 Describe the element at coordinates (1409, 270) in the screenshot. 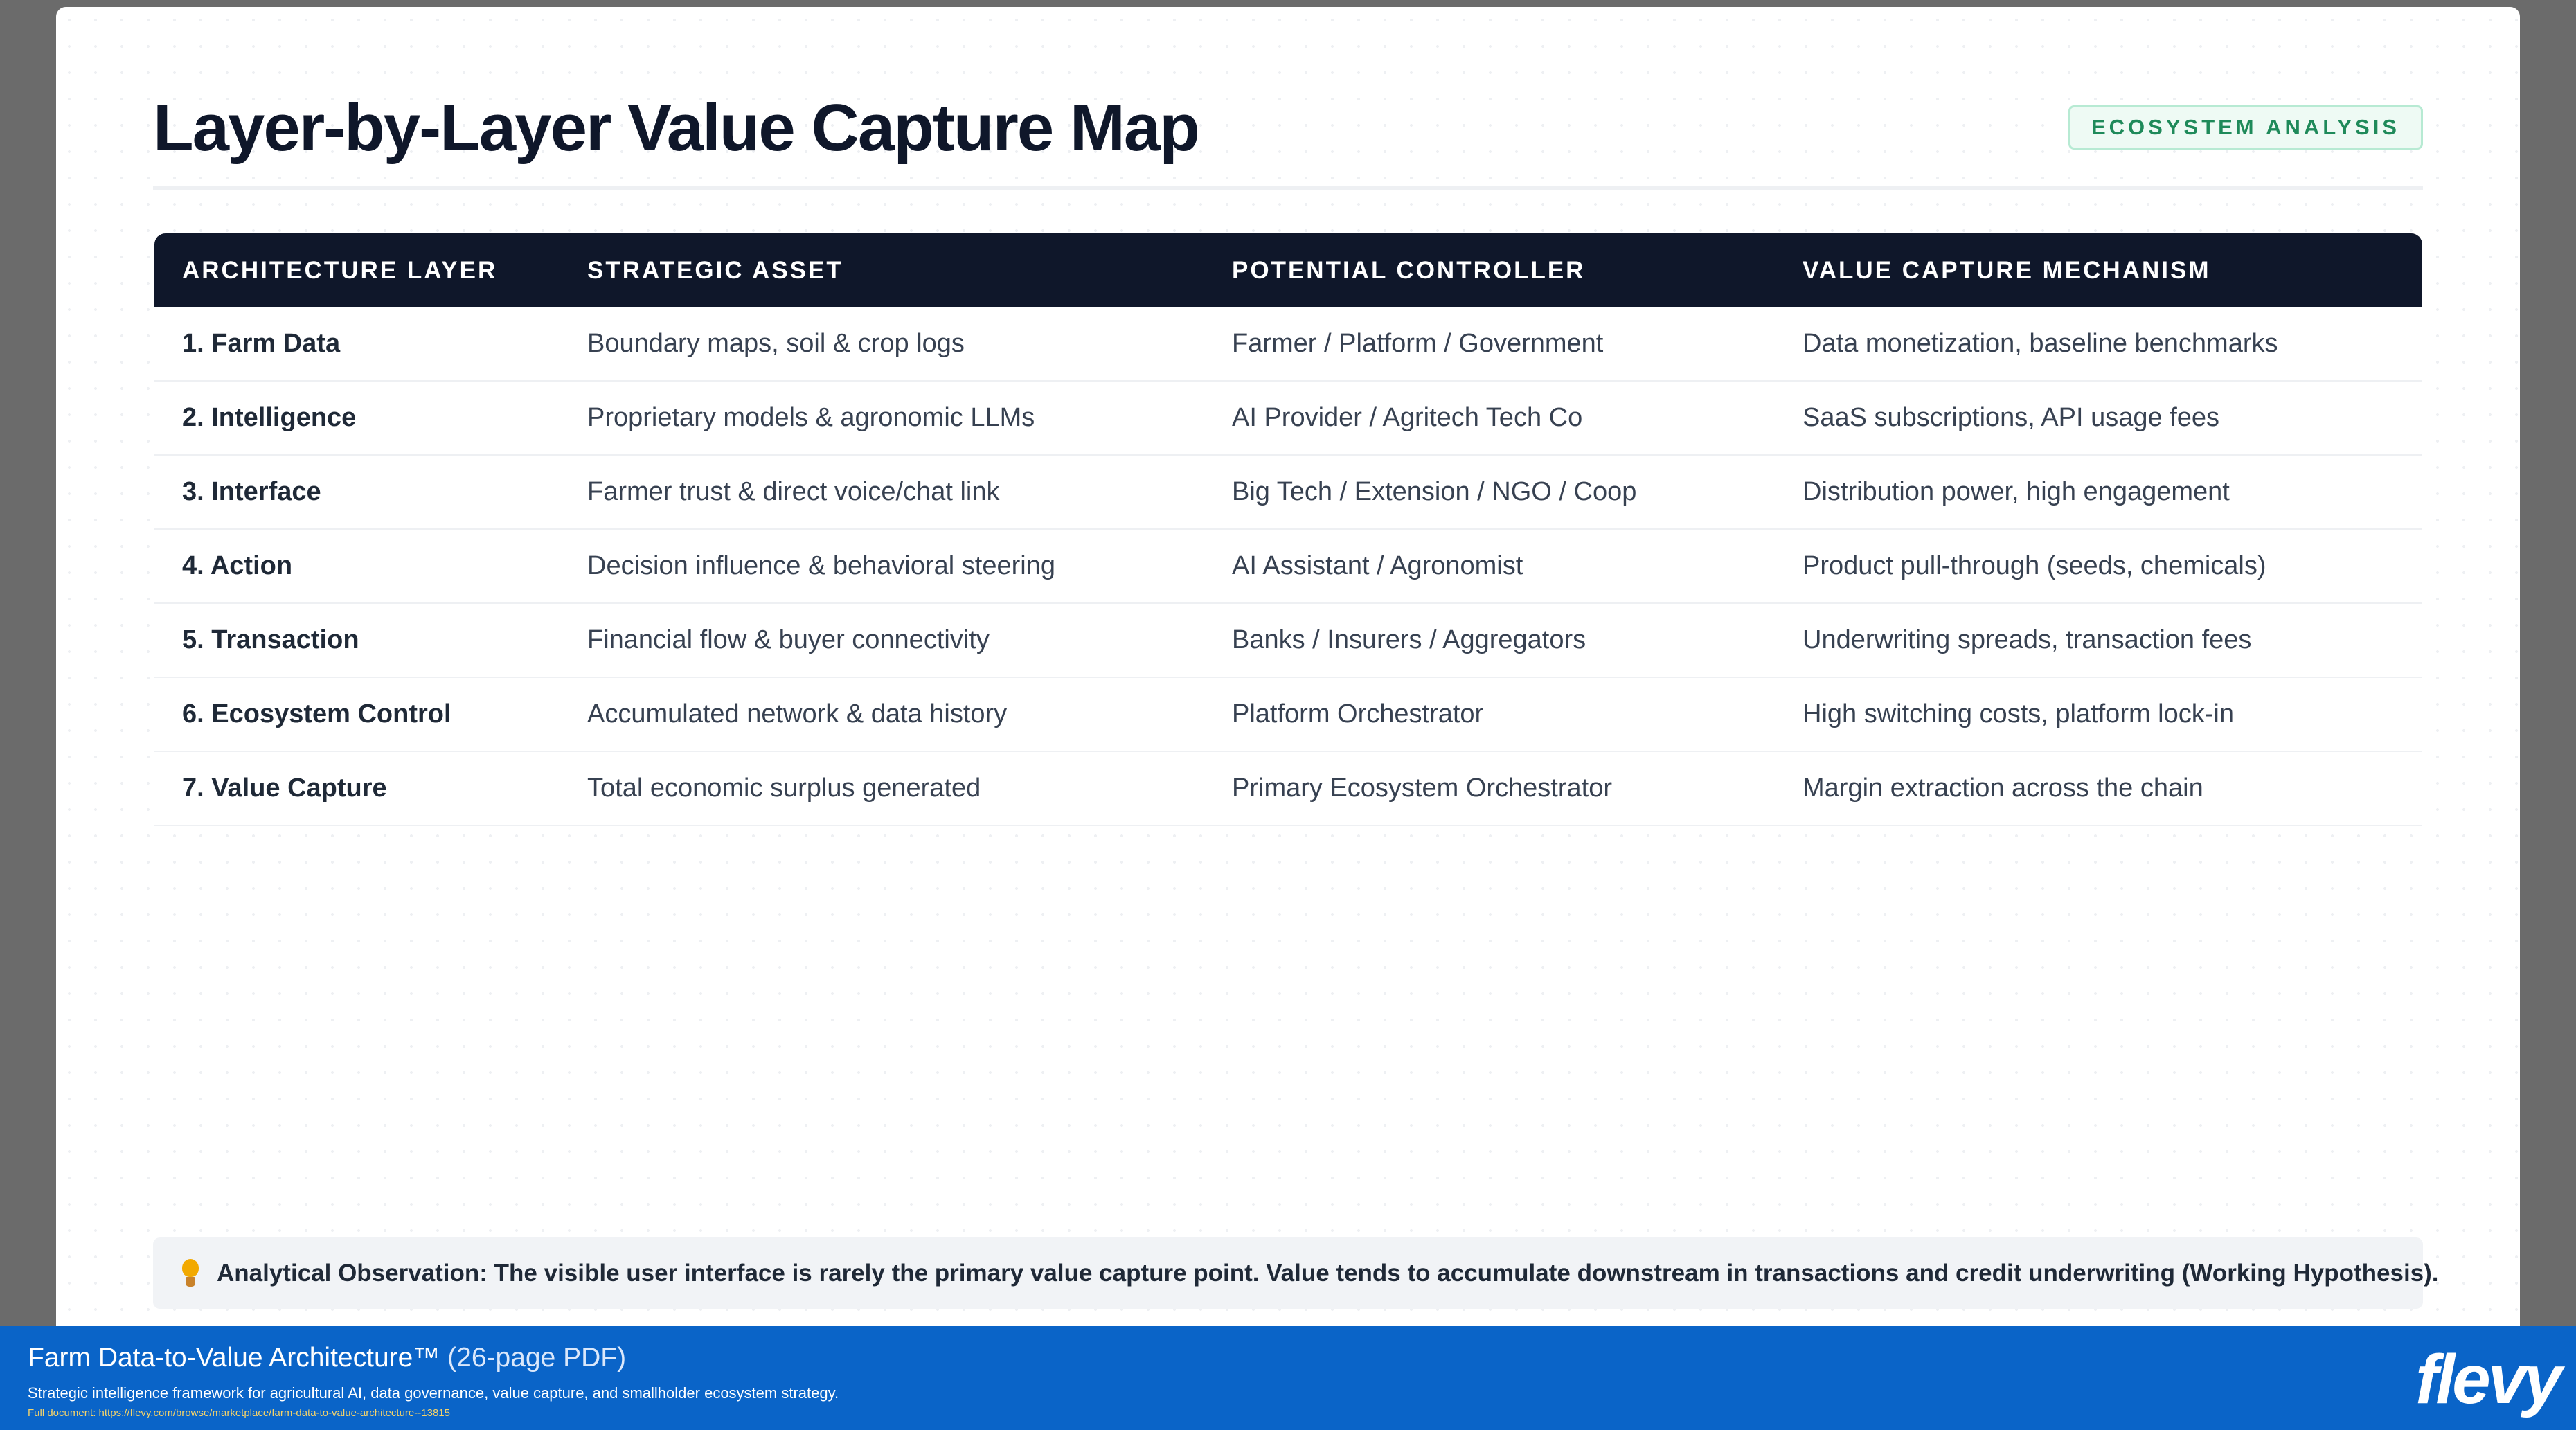

I see `column-header-controller: POTENTIAL CONTROLLER` at that location.